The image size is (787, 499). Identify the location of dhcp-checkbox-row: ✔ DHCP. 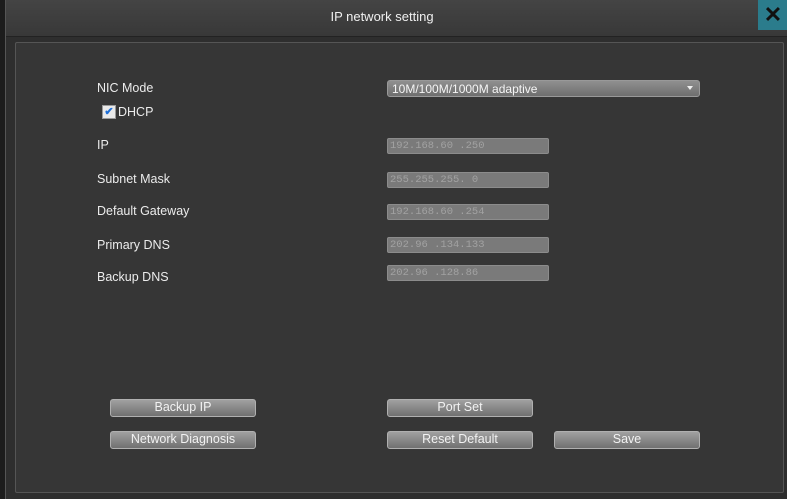
(127, 112).